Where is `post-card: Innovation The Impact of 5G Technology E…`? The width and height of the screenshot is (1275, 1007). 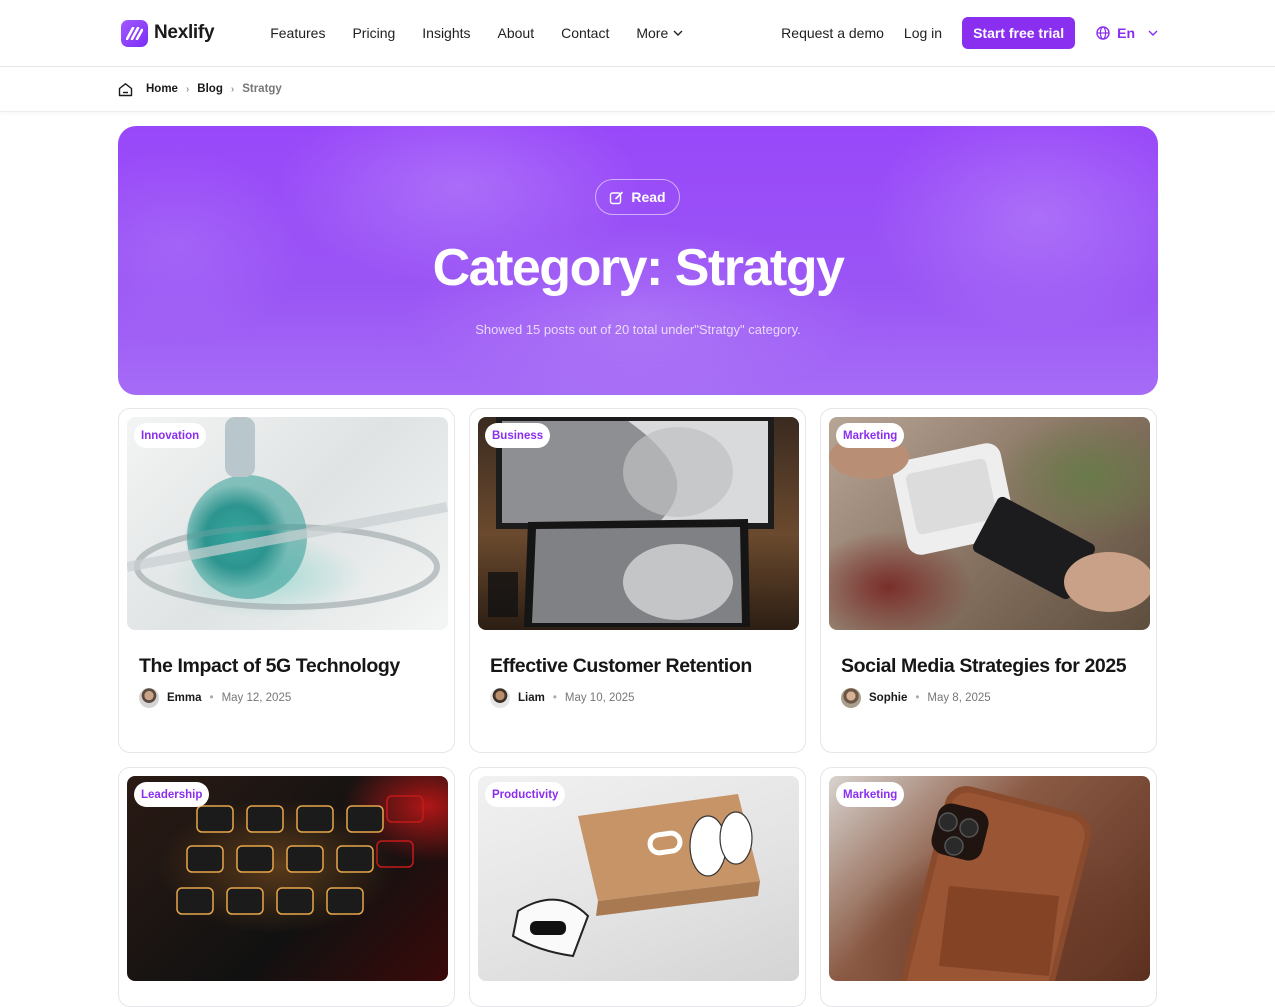 post-card: Innovation The Impact of 5G Technology E… is located at coordinates (286, 580).